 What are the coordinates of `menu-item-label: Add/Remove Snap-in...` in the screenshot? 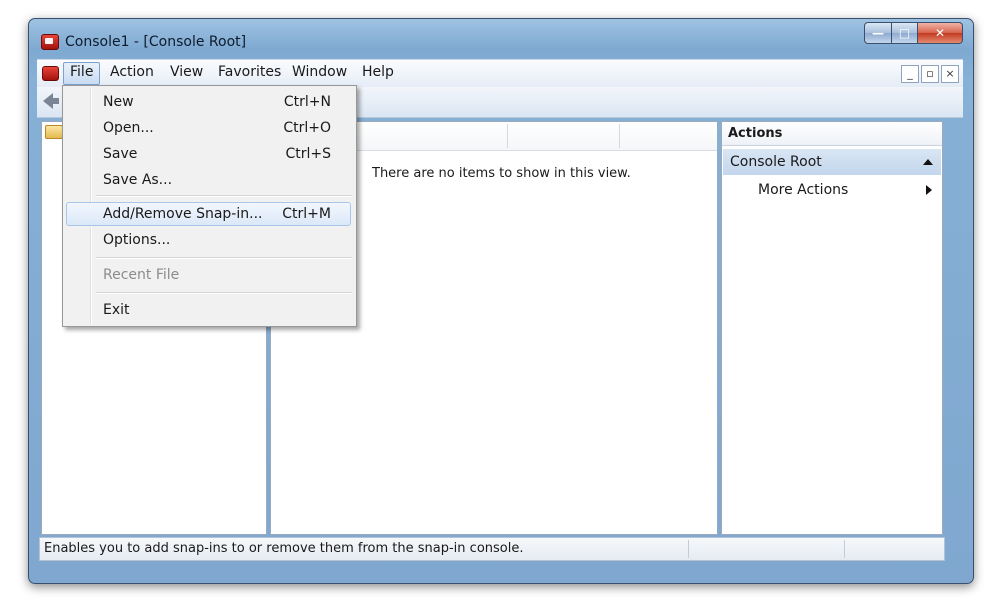 It's located at (183, 214).